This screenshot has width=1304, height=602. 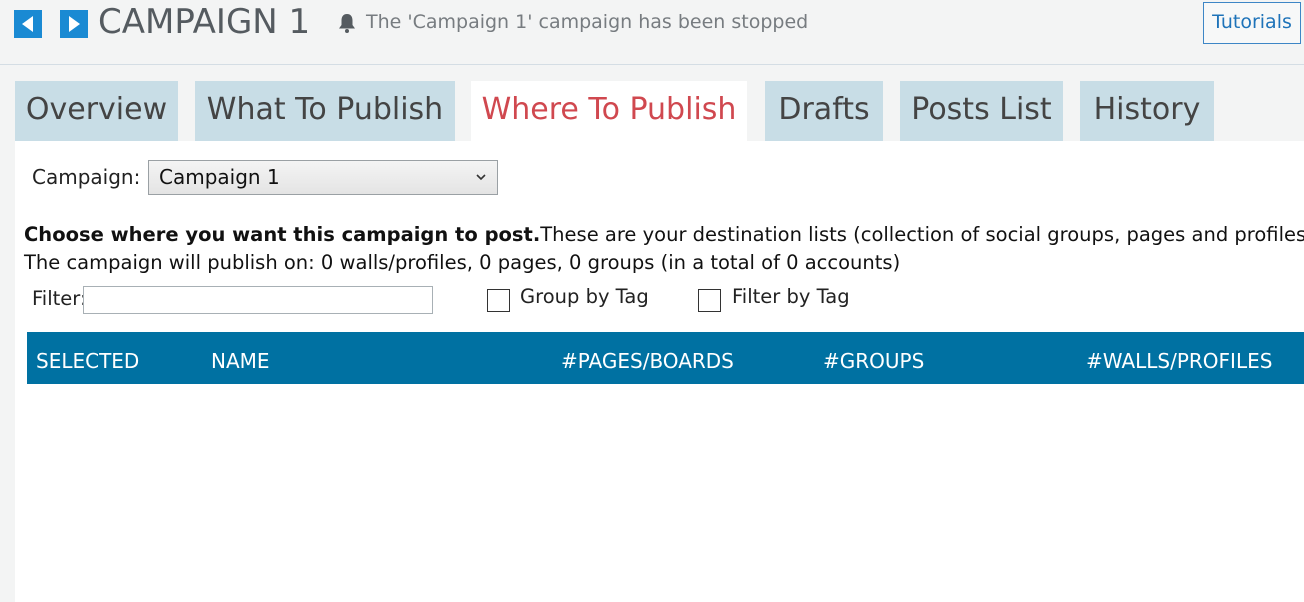 I want to click on filter-input, so click(x=258, y=300).